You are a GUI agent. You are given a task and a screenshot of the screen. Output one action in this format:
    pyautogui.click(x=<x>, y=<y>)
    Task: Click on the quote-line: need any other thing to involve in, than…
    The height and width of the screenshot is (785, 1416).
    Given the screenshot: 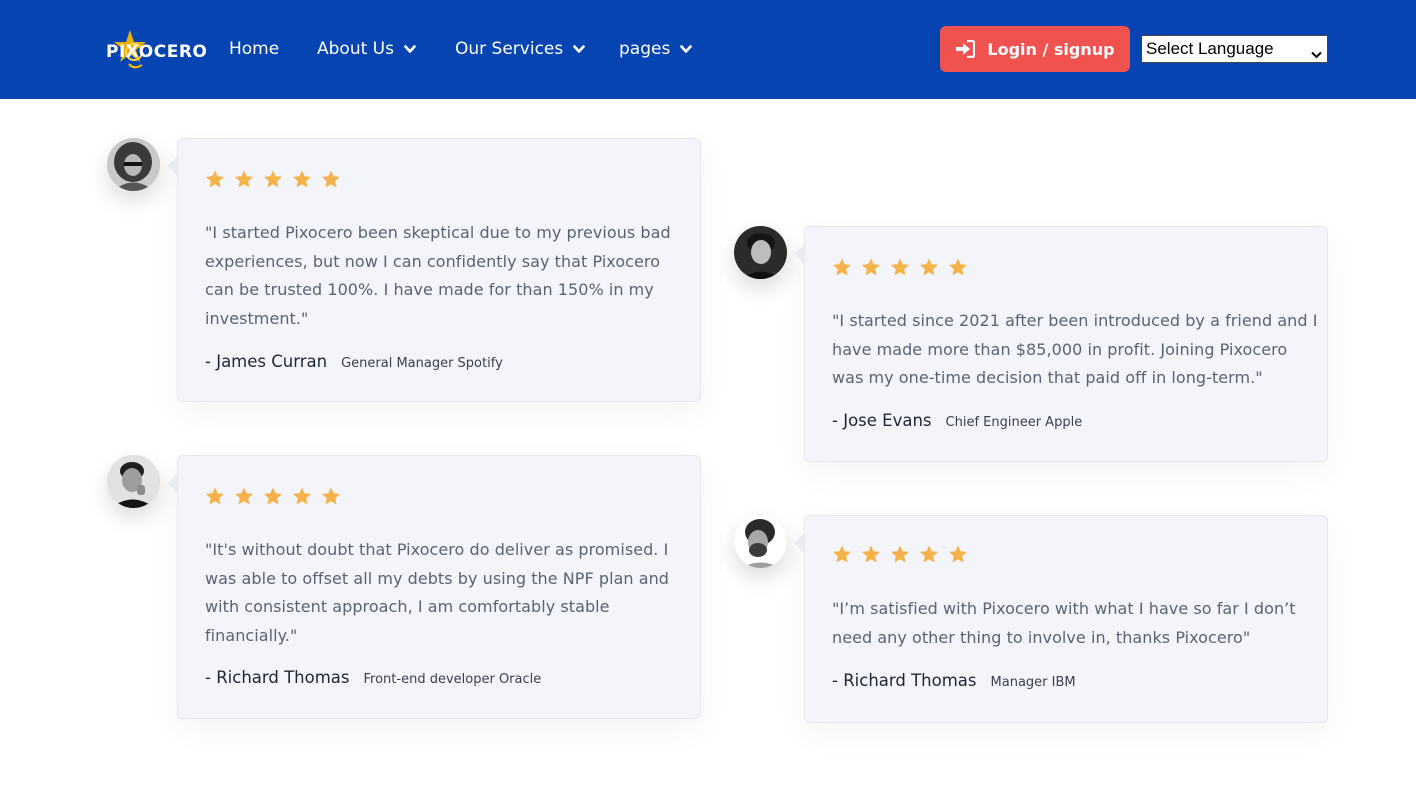 What is the action you would take?
    pyautogui.click(x=1041, y=637)
    